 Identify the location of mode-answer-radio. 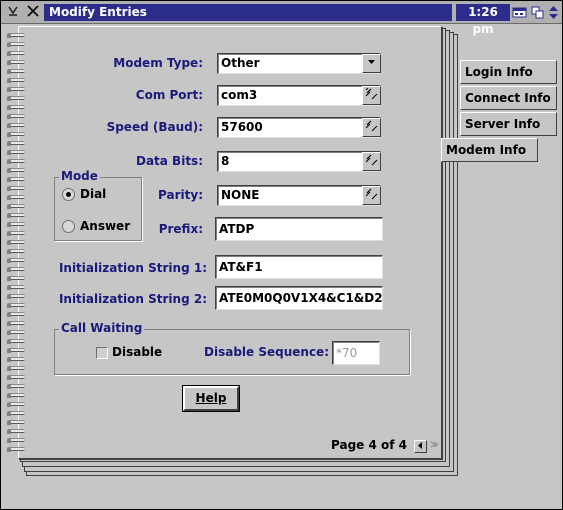
(68, 226).